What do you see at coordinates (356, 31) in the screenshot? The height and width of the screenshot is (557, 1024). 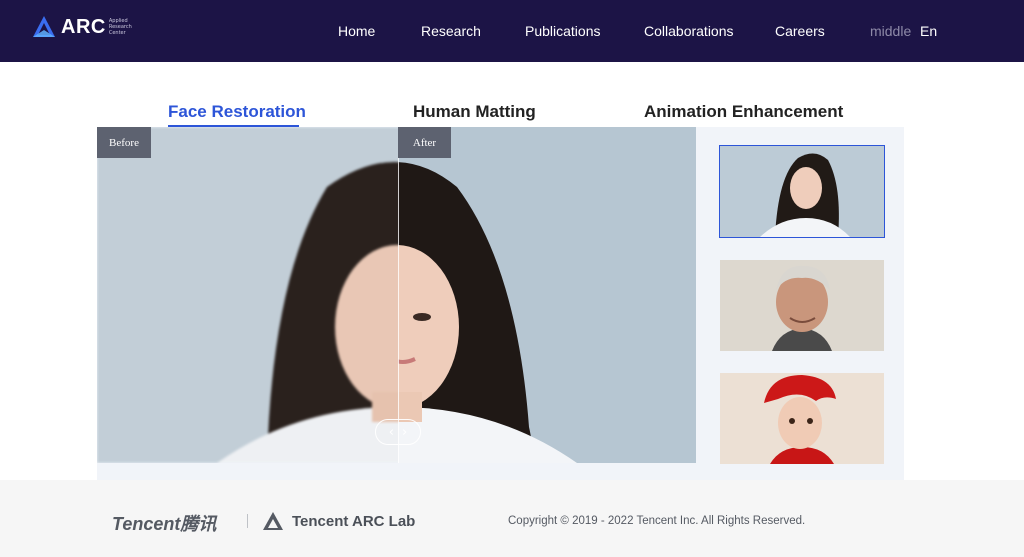 I see `nav-home: Home` at bounding box center [356, 31].